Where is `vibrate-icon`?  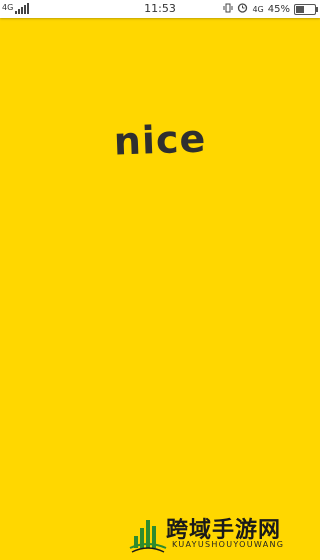 vibrate-icon is located at coordinates (228, 9).